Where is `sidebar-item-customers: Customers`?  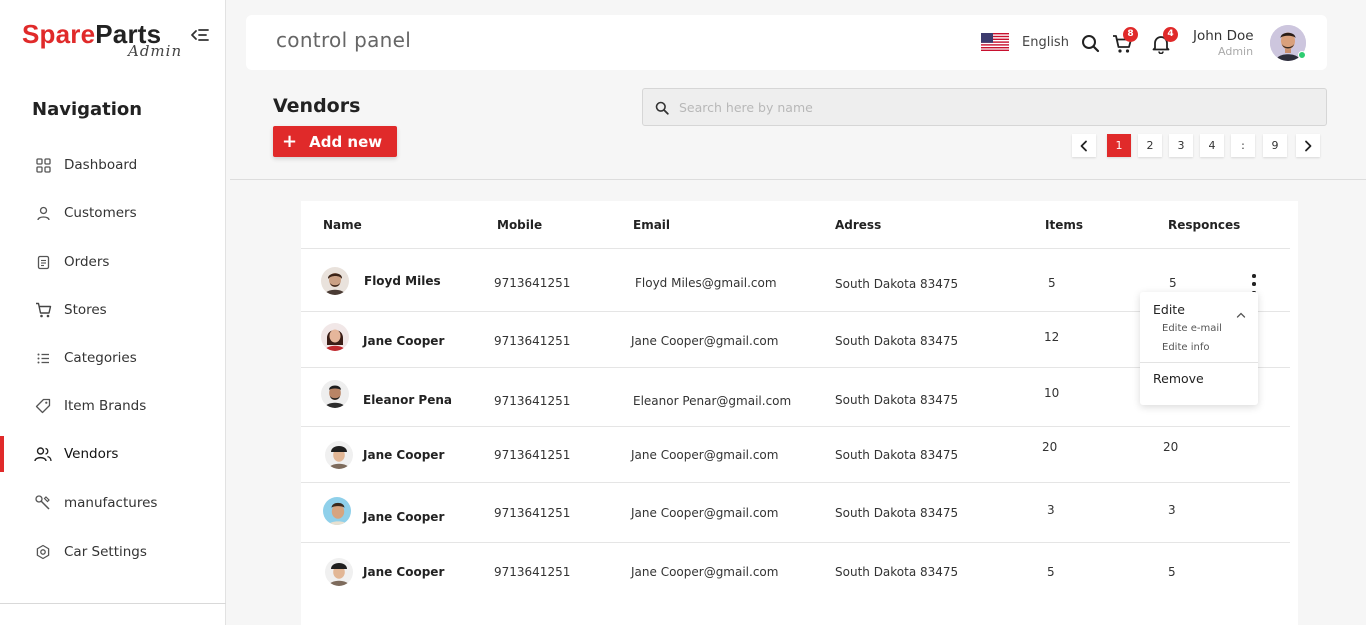 sidebar-item-customers: Customers is located at coordinates (112, 213).